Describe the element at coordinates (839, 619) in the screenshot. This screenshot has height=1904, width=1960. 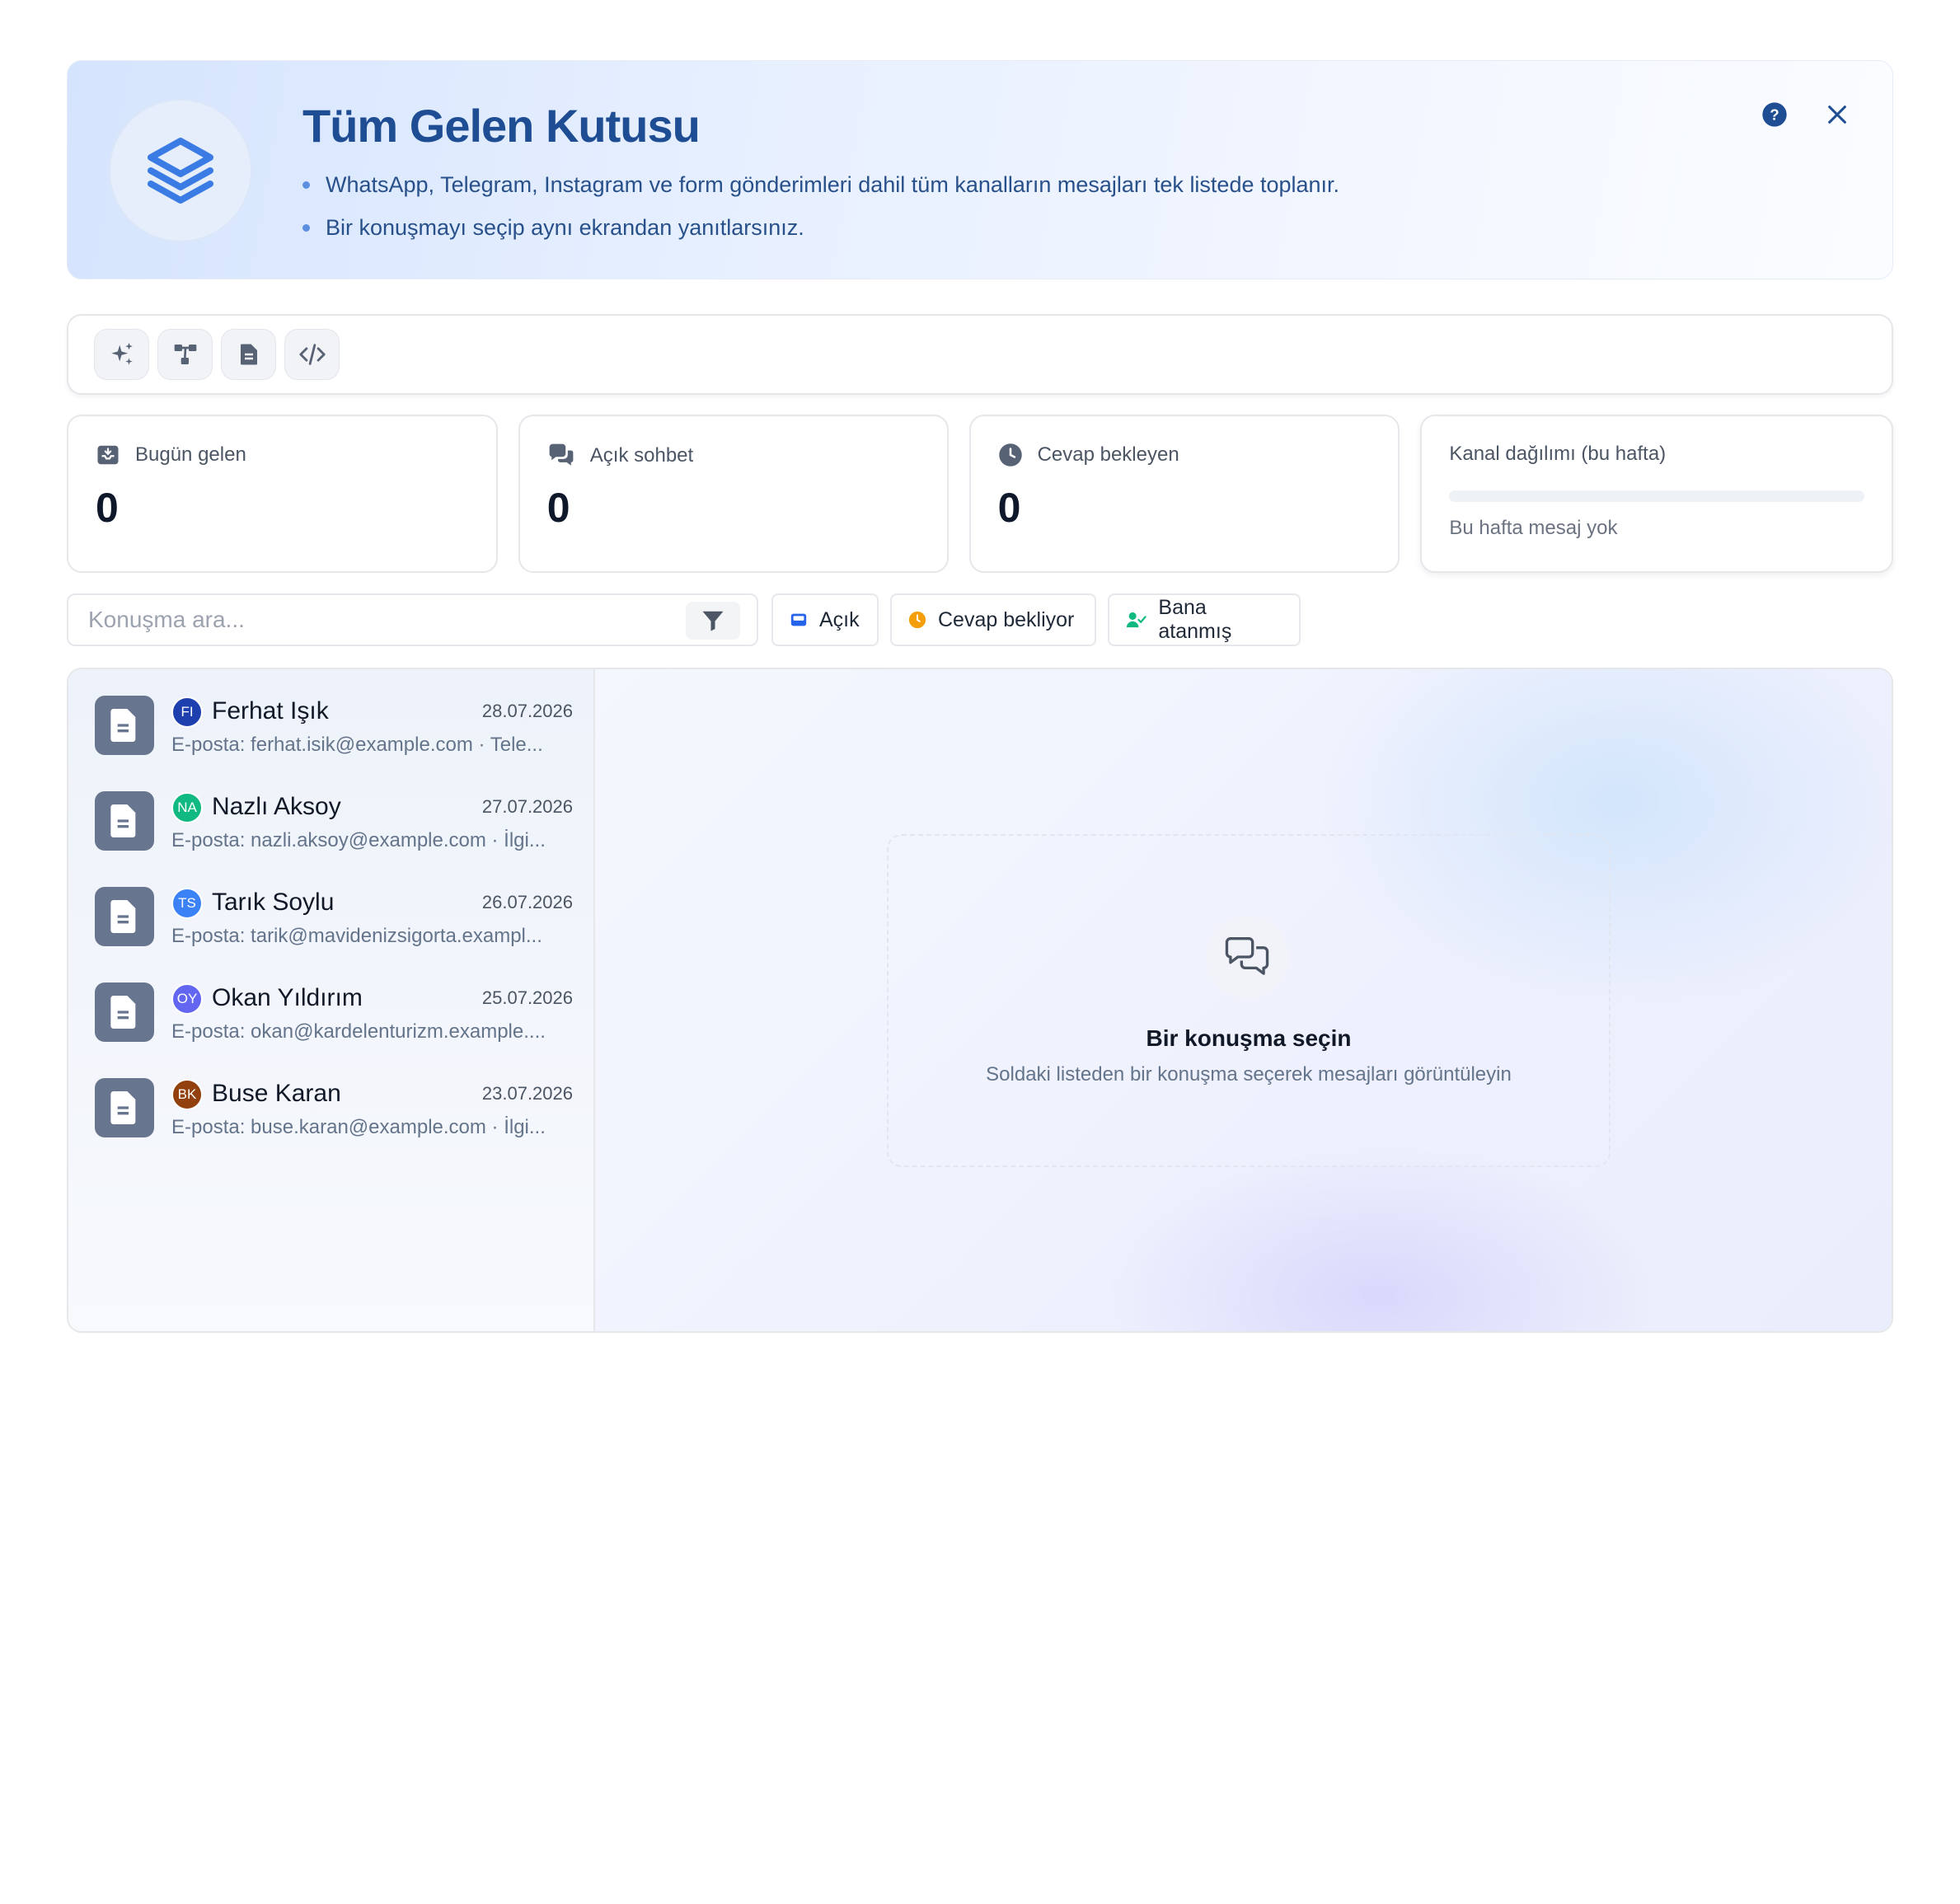
I see `chip-label: Açık` at that location.